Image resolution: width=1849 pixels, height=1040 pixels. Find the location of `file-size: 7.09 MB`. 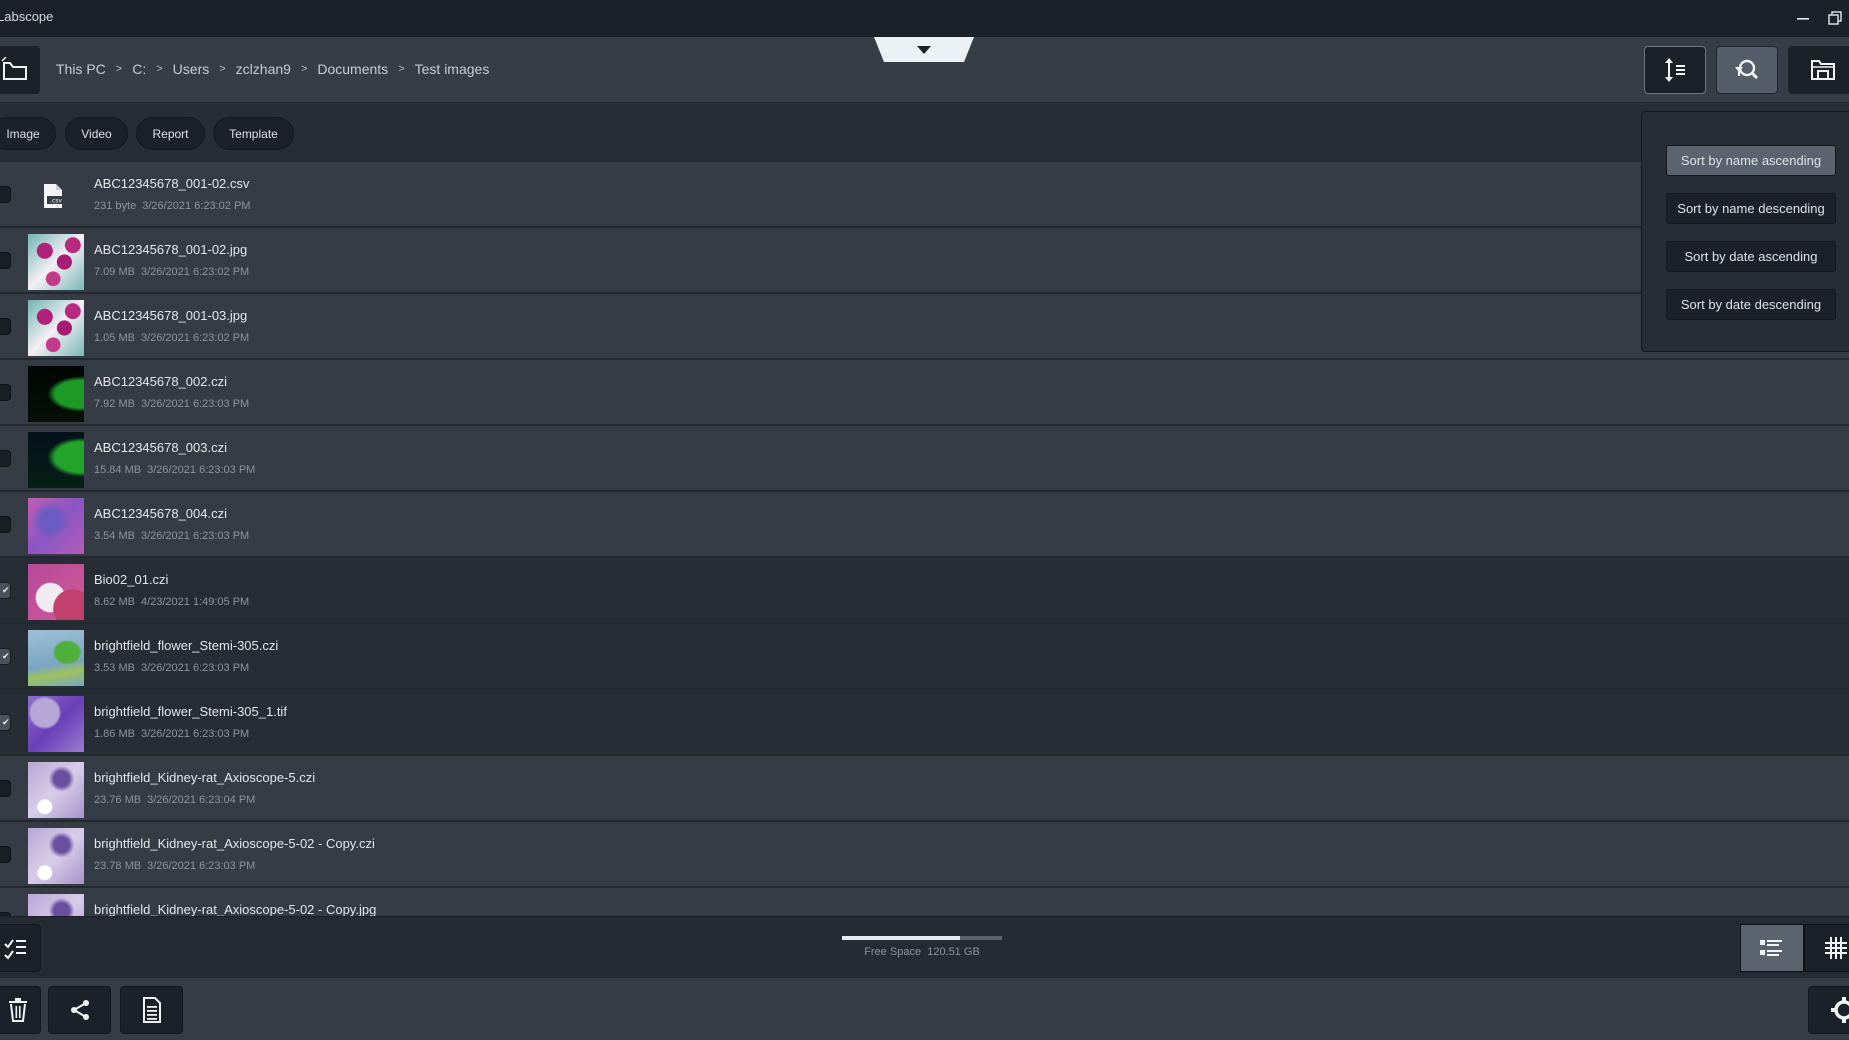

file-size: 7.09 MB is located at coordinates (114, 272).